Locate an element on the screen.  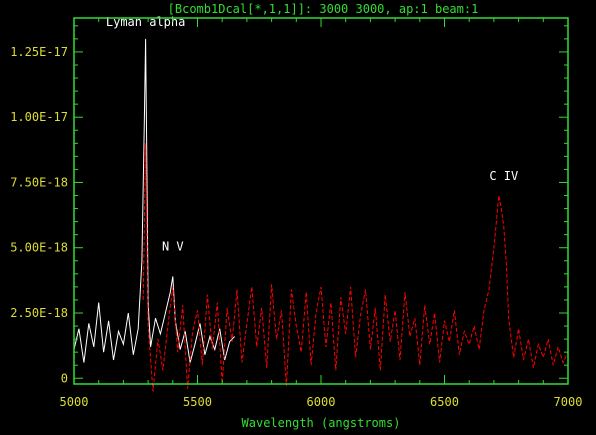
x-axis-label: Wavelength (angstroms) is located at coordinates (321, 423).